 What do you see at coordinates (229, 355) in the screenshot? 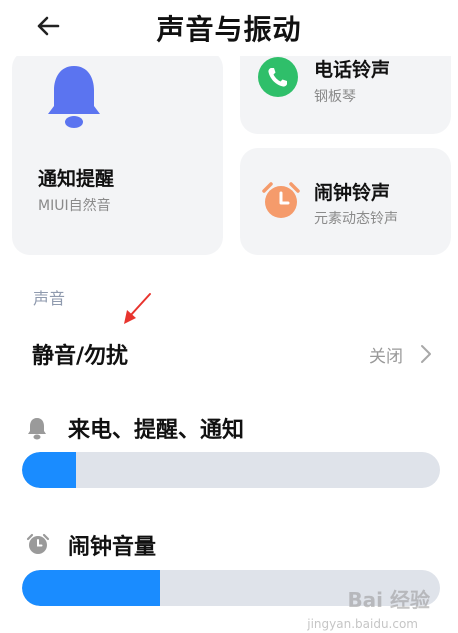
I see `mute-dnd-row: 静音/勿扰 关闭` at bounding box center [229, 355].